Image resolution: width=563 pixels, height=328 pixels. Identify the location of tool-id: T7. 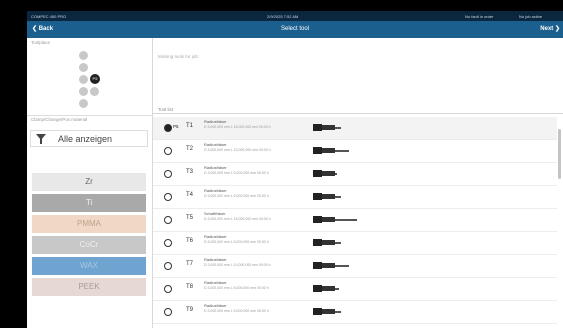
(190, 264).